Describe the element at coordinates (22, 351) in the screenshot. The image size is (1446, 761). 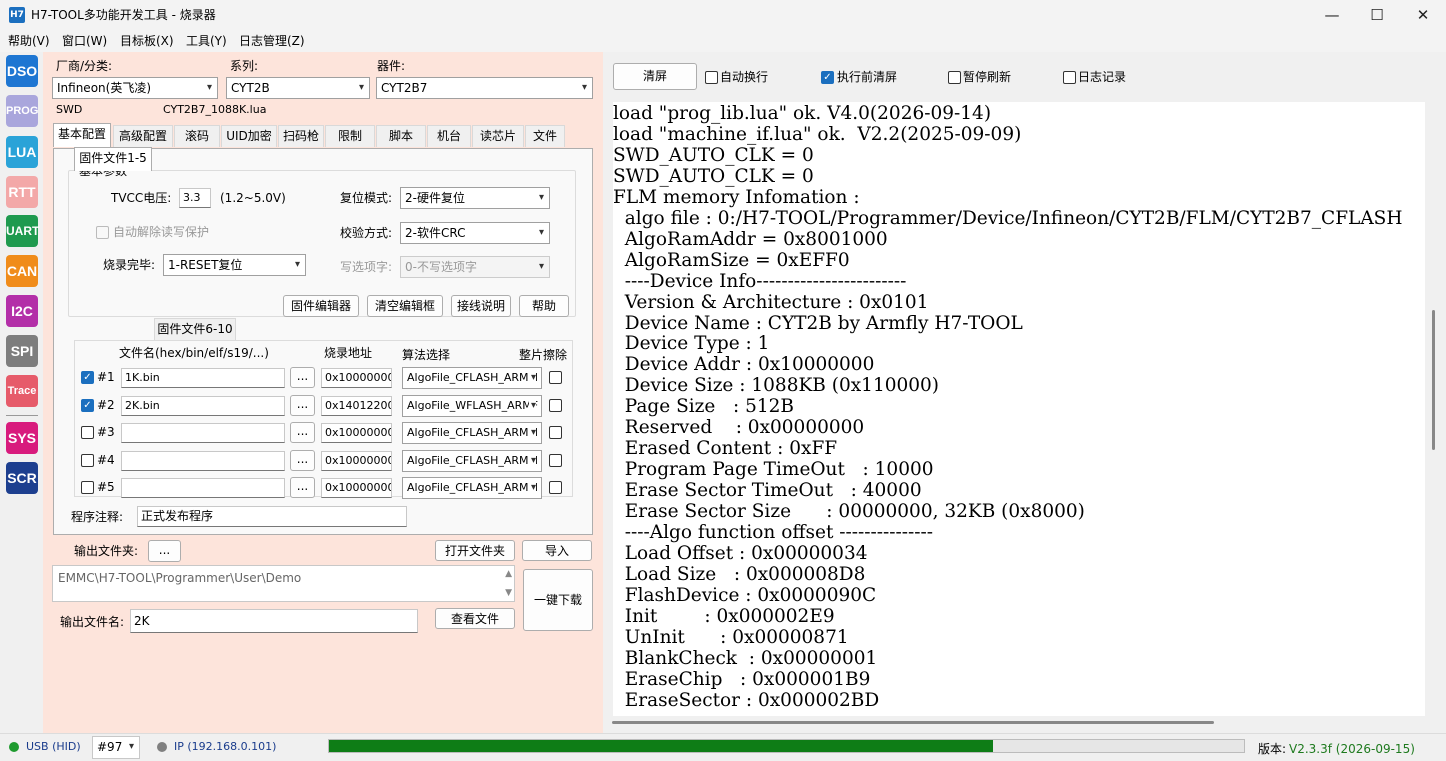
I see `tool-spi-button: SPI` at that location.